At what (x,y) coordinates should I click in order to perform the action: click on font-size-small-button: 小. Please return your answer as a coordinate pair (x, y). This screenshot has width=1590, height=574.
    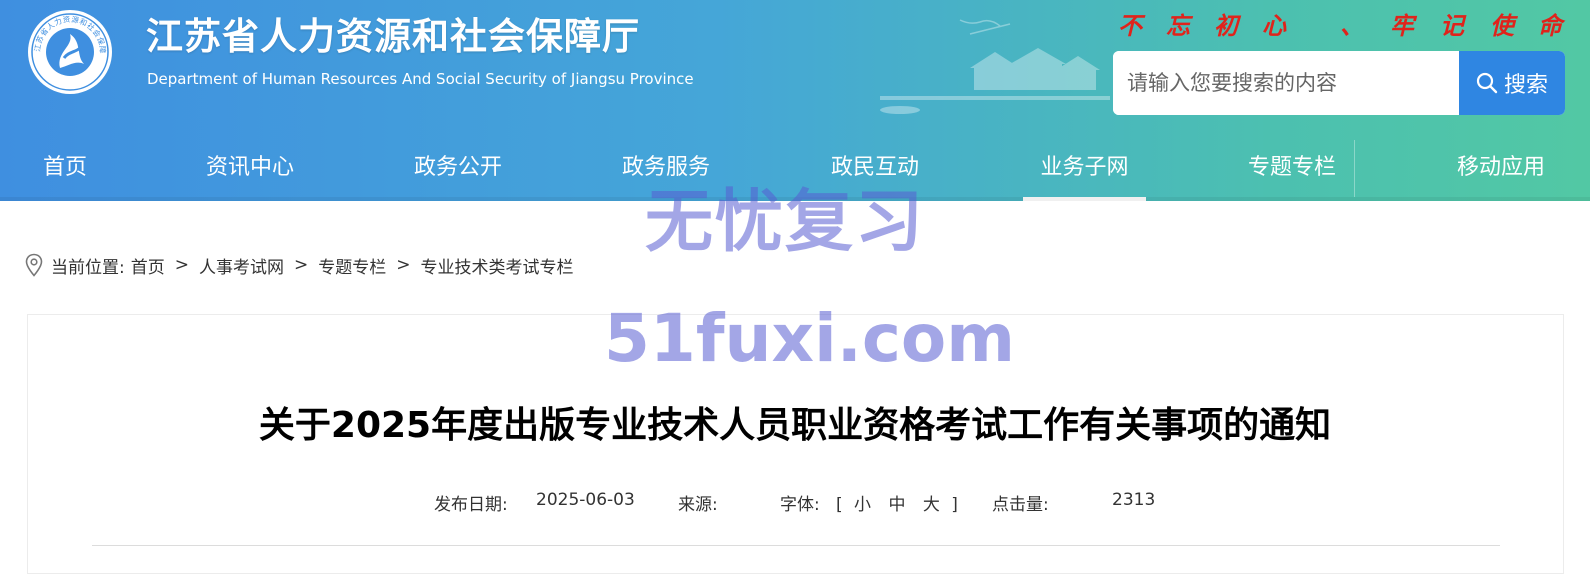
    Looking at the image, I should click on (862, 502).